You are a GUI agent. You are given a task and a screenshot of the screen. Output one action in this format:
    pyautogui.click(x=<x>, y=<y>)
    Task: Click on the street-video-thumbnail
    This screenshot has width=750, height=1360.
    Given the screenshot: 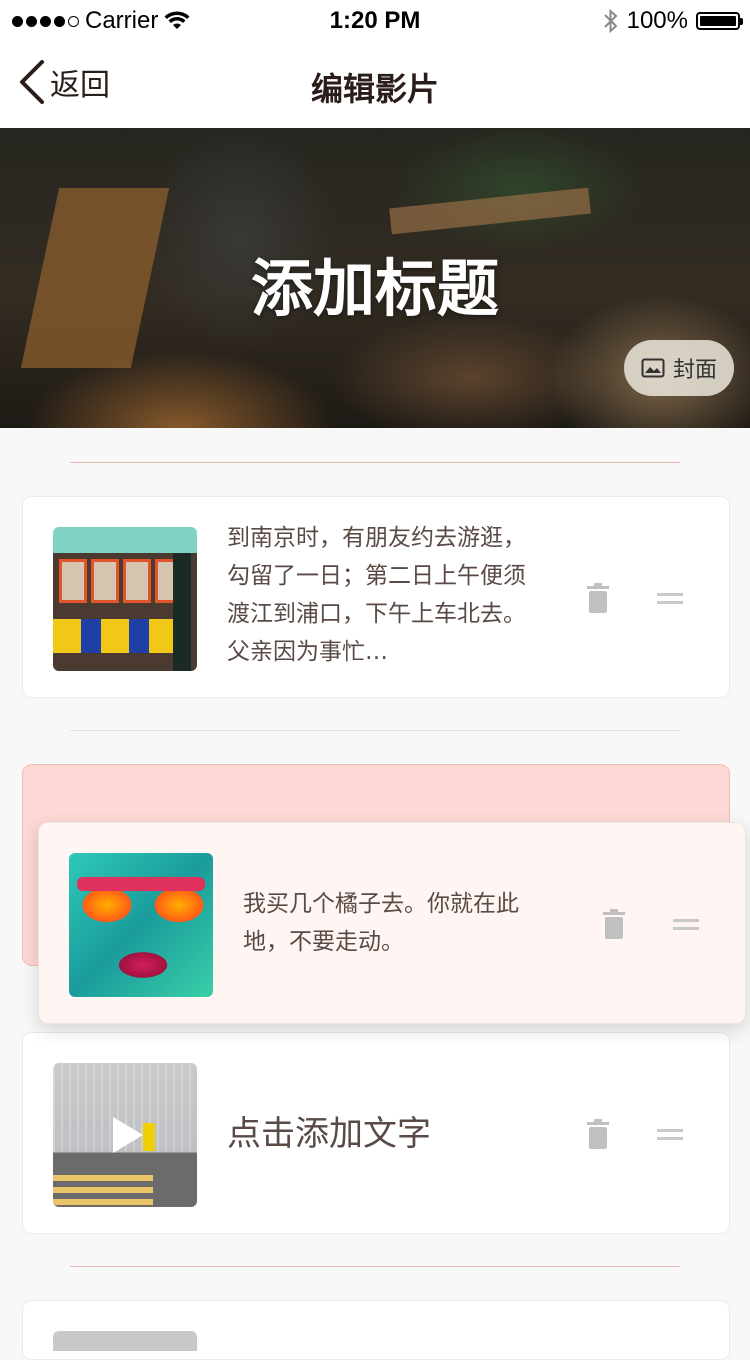 What is the action you would take?
    pyautogui.click(x=125, y=1135)
    